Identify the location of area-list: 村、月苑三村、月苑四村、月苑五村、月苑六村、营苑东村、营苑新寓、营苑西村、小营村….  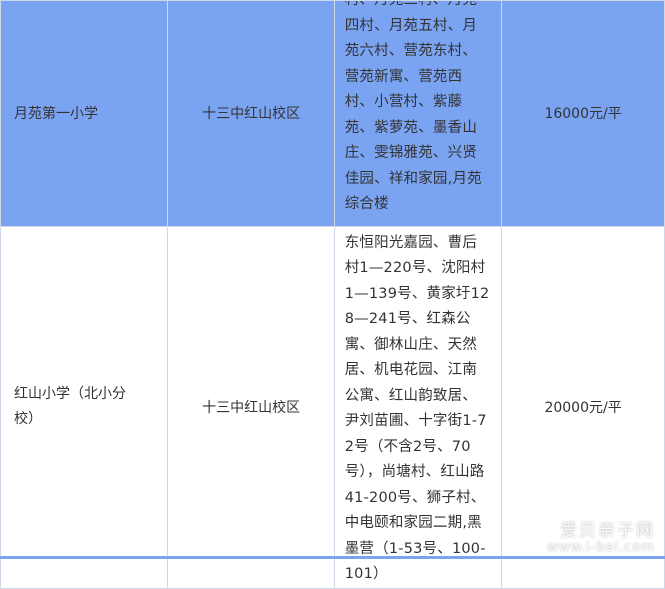
(413, 106).